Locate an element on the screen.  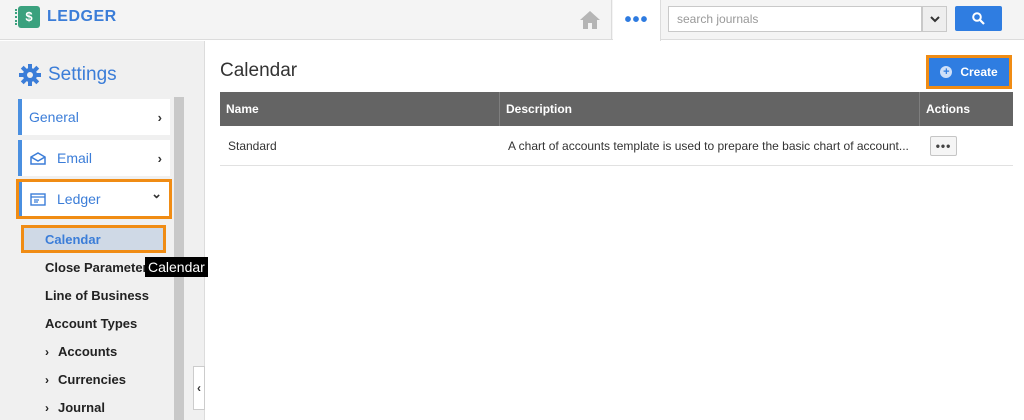
sidebar-subitem-currencies: › Currencies is located at coordinates (85, 379).